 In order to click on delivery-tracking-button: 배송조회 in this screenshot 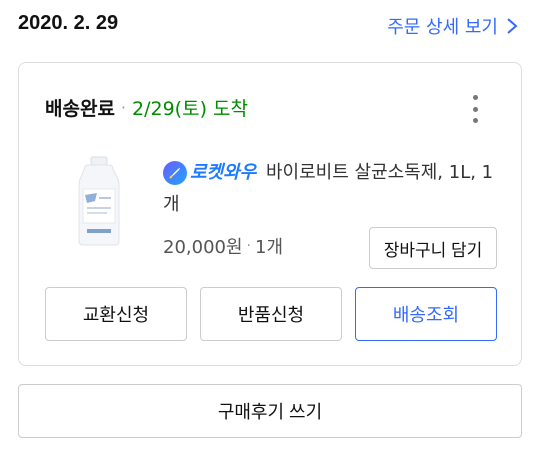, I will do `click(426, 314)`.